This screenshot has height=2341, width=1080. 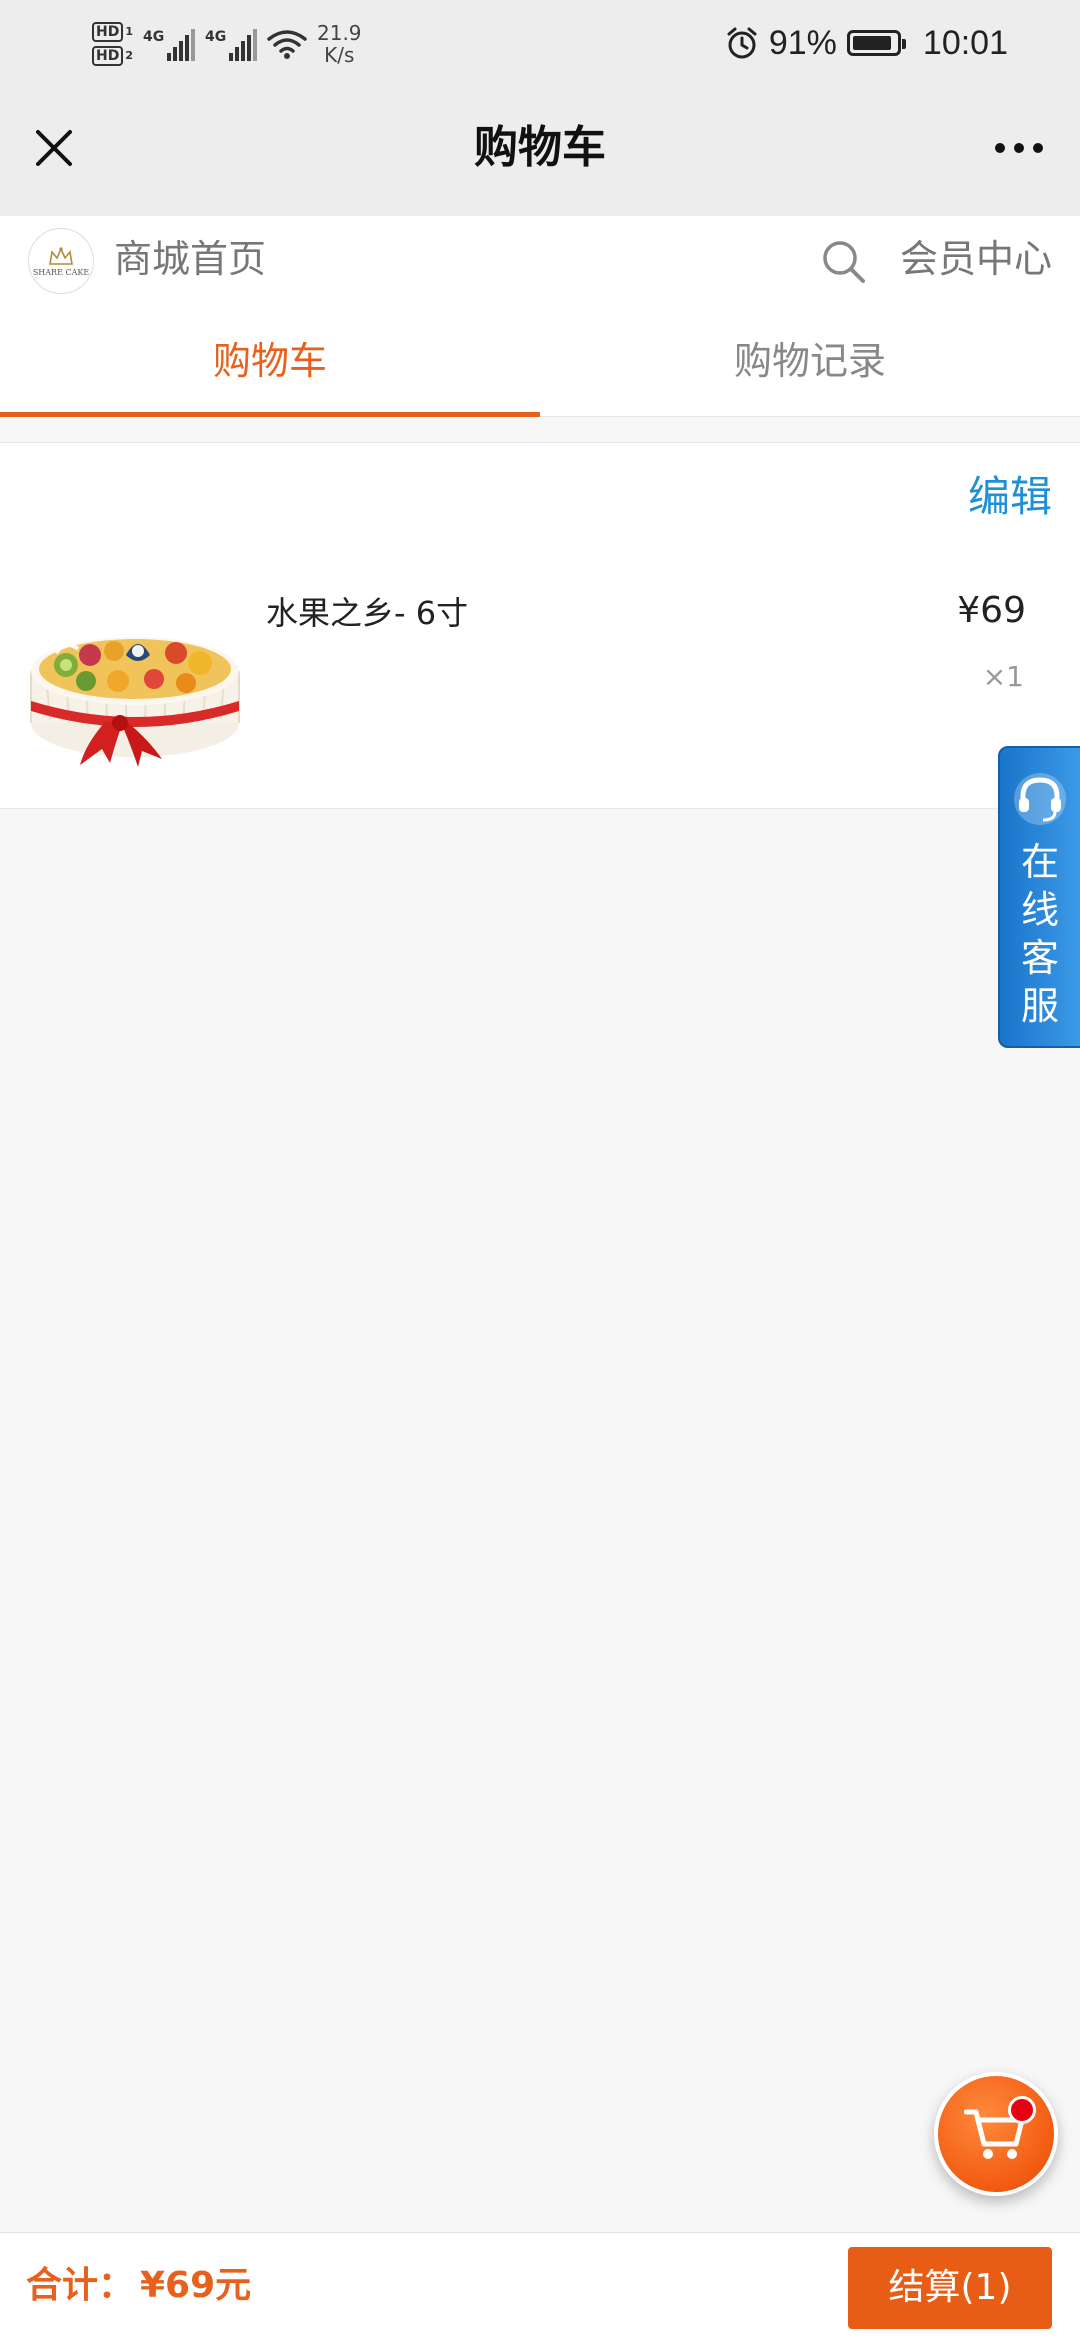 I want to click on checkout-button: 结算(1), so click(x=950, y=2288).